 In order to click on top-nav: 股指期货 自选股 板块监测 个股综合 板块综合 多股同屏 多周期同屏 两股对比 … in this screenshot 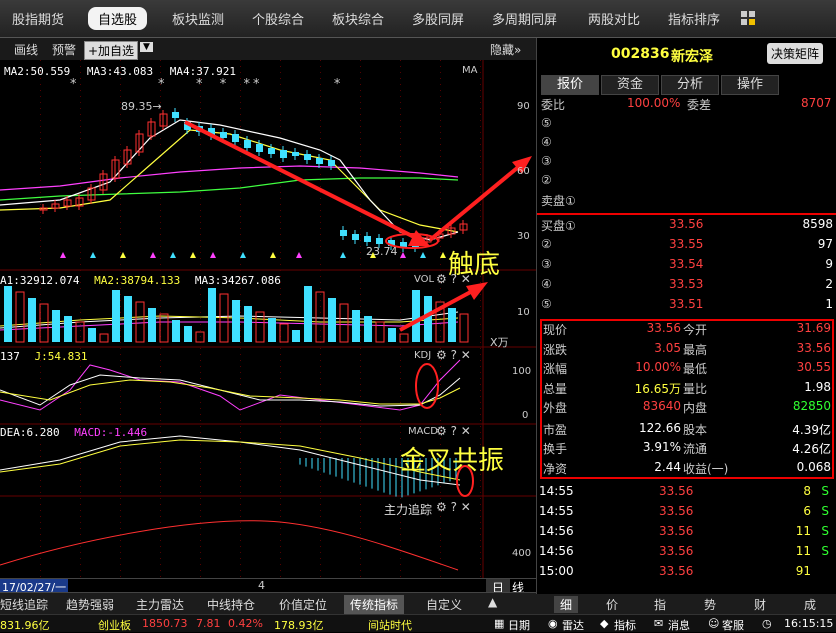, I will do `click(418, 19)`.